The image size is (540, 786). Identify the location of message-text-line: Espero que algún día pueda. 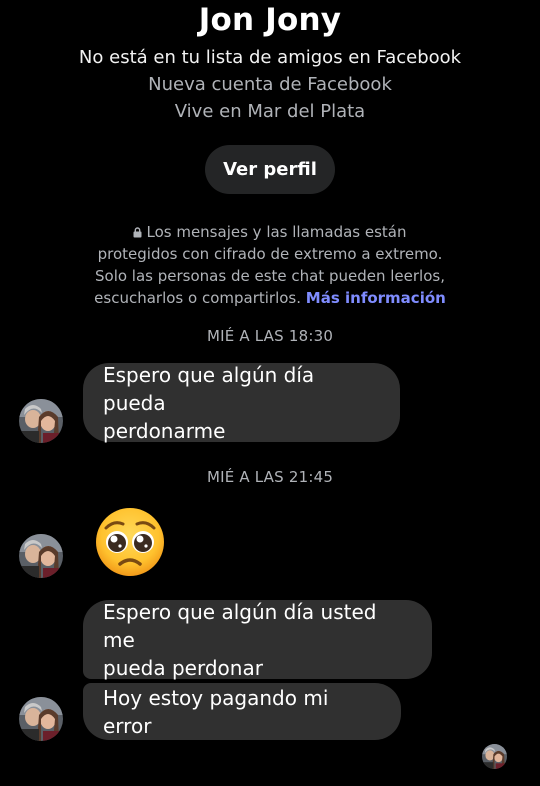
(209, 388).